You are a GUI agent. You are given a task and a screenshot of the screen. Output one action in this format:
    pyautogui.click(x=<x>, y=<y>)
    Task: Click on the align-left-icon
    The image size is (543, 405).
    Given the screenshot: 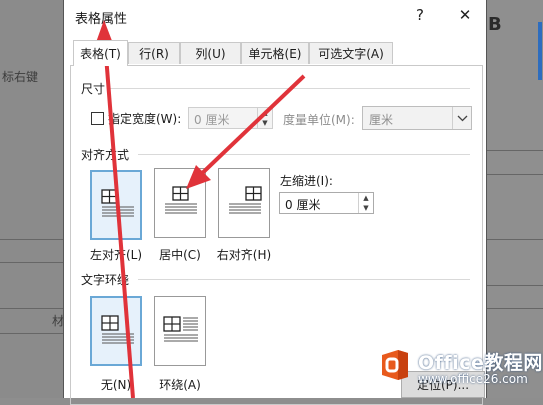 What is the action you would take?
    pyautogui.click(x=117, y=203)
    